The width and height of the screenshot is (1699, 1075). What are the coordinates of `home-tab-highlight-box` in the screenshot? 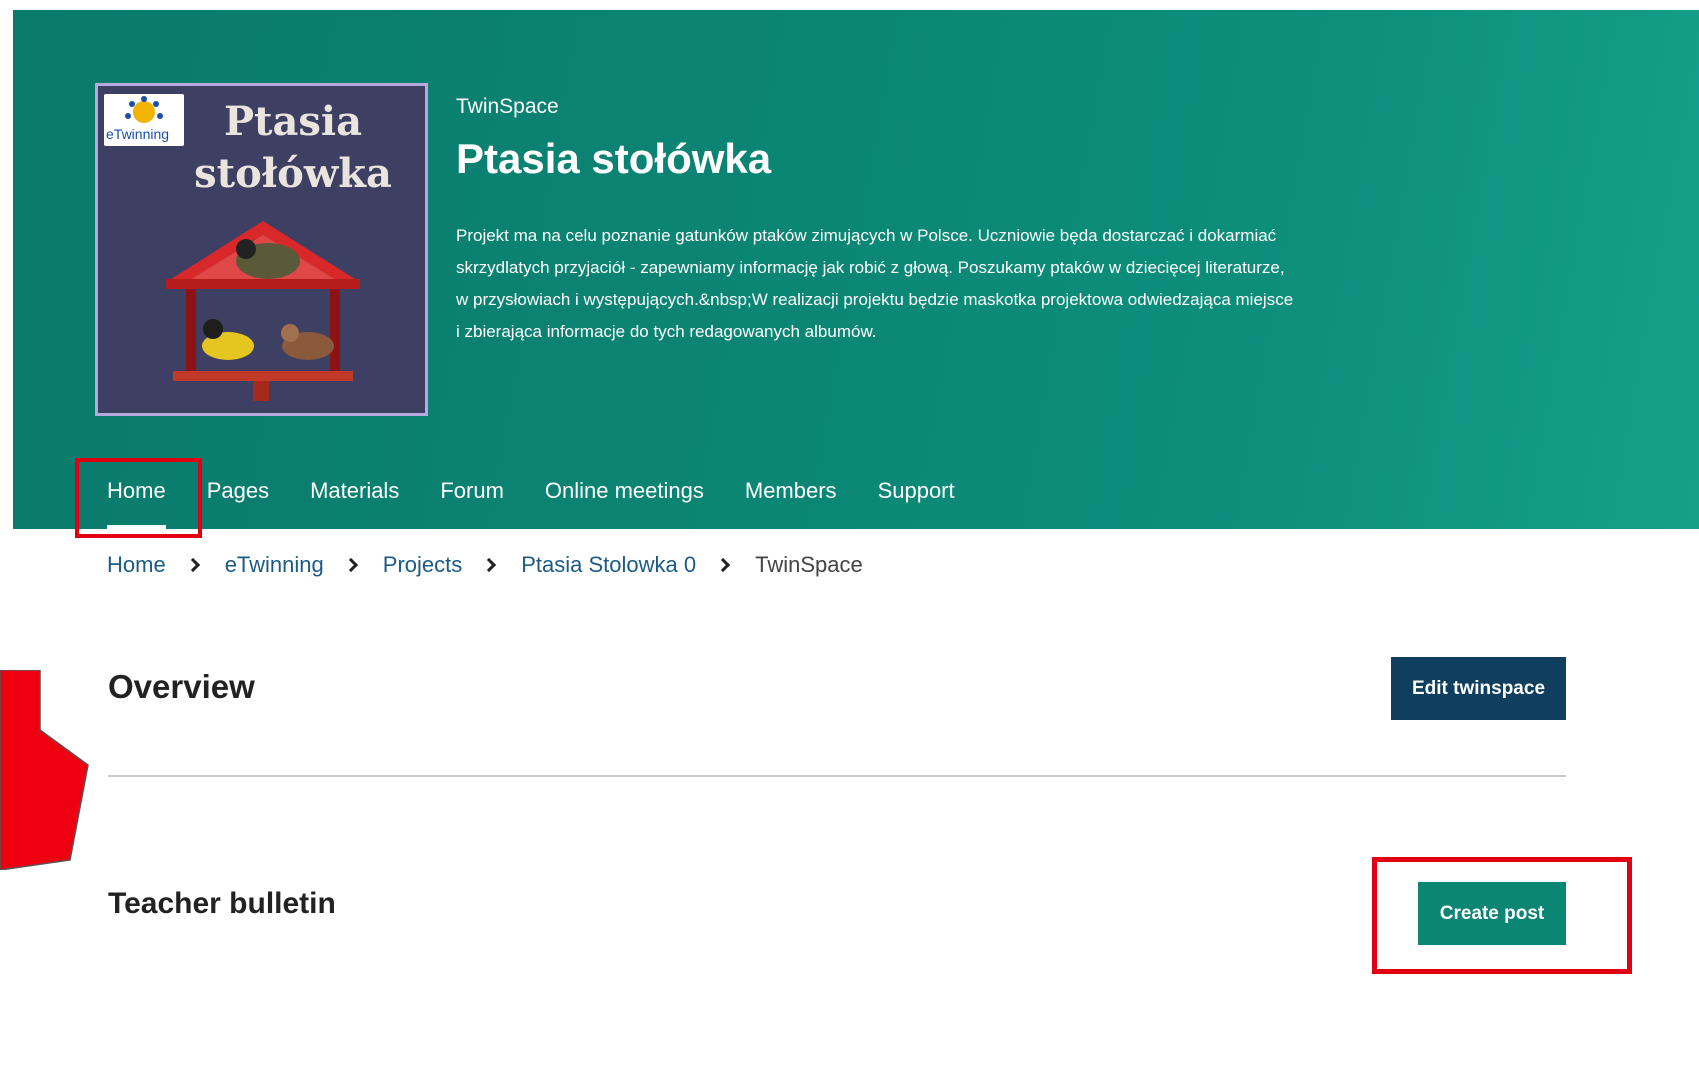 It's located at (138, 498).